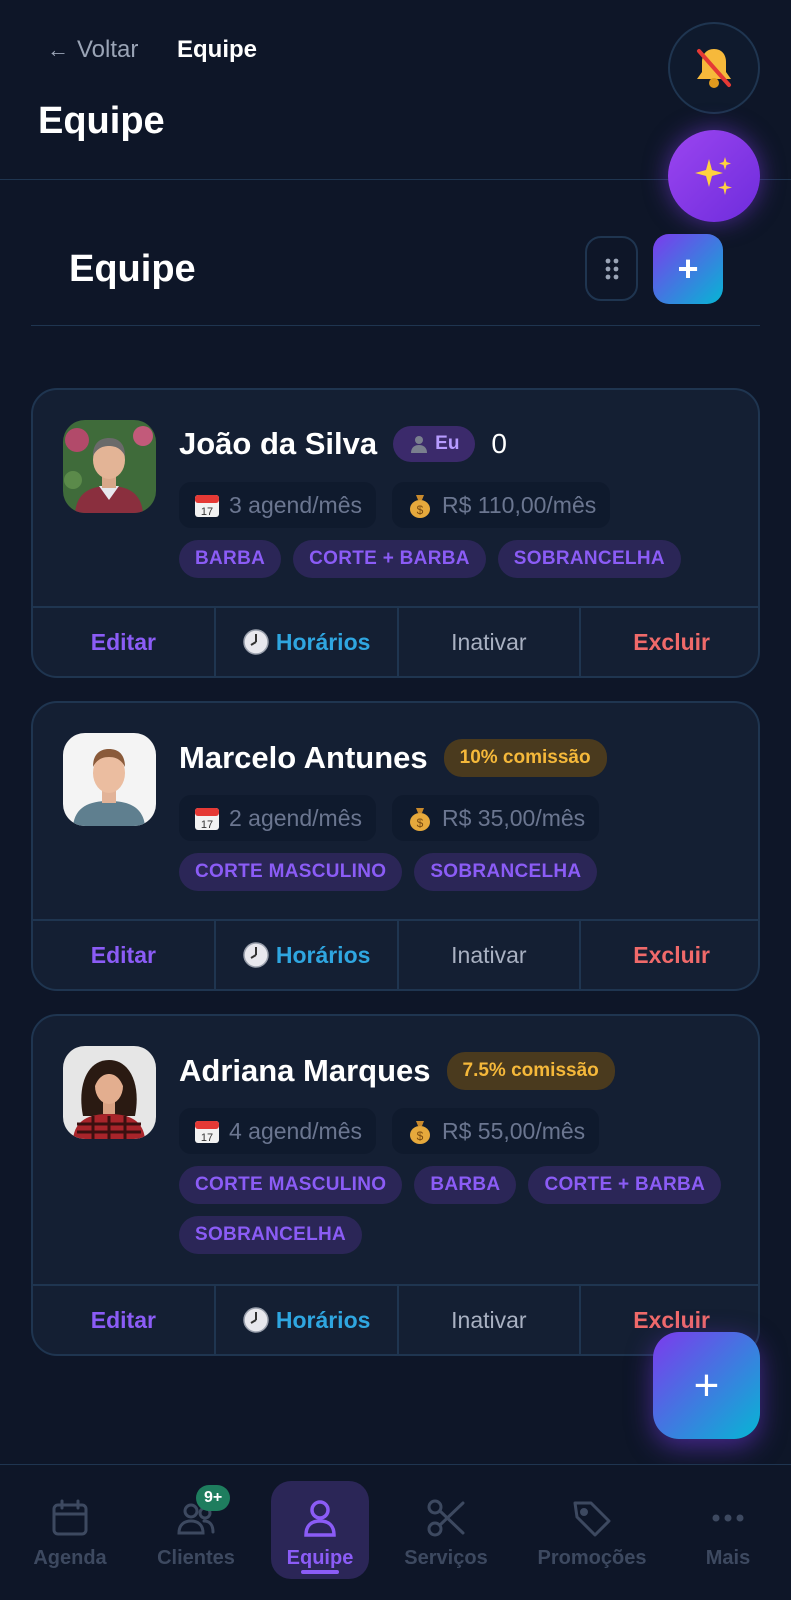 The height and width of the screenshot is (1600, 791). I want to click on add-member-button: +, so click(688, 269).